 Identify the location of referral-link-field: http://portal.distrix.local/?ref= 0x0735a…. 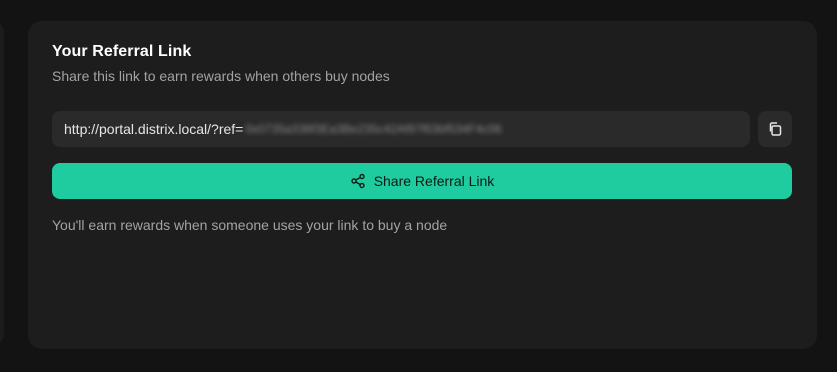
(401, 129).